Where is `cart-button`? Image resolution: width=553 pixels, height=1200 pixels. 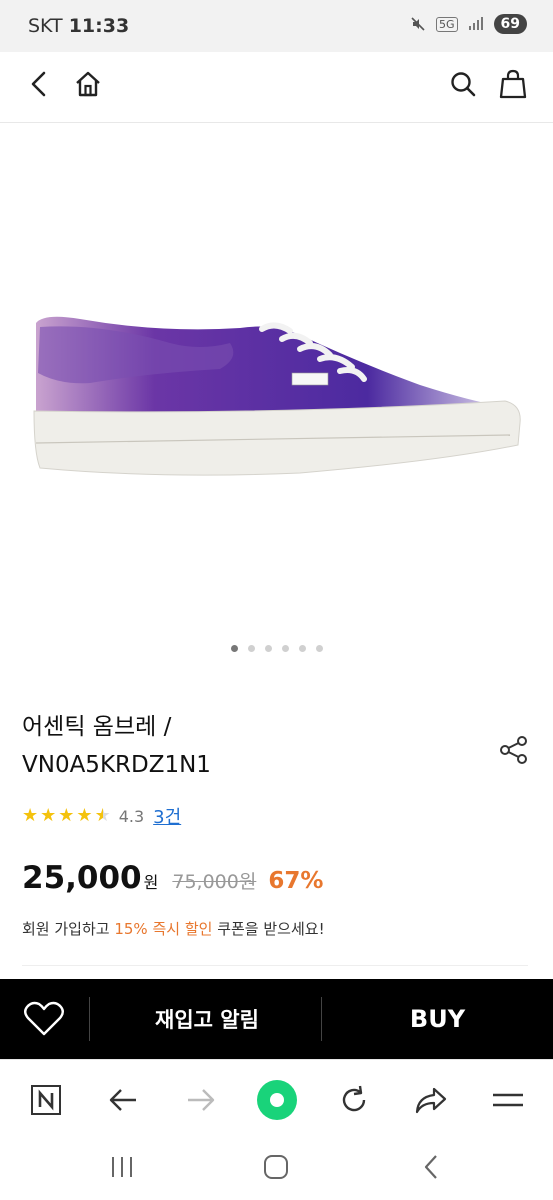 cart-button is located at coordinates (513, 84).